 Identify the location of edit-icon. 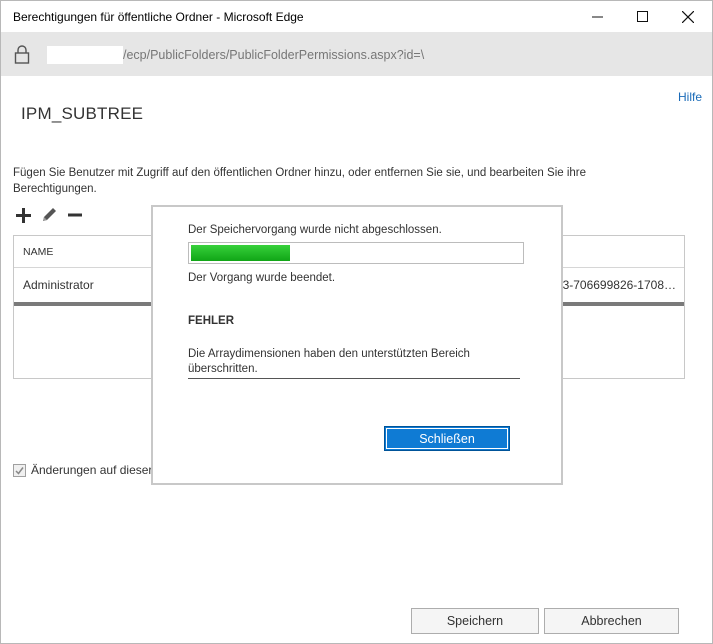
(49, 214).